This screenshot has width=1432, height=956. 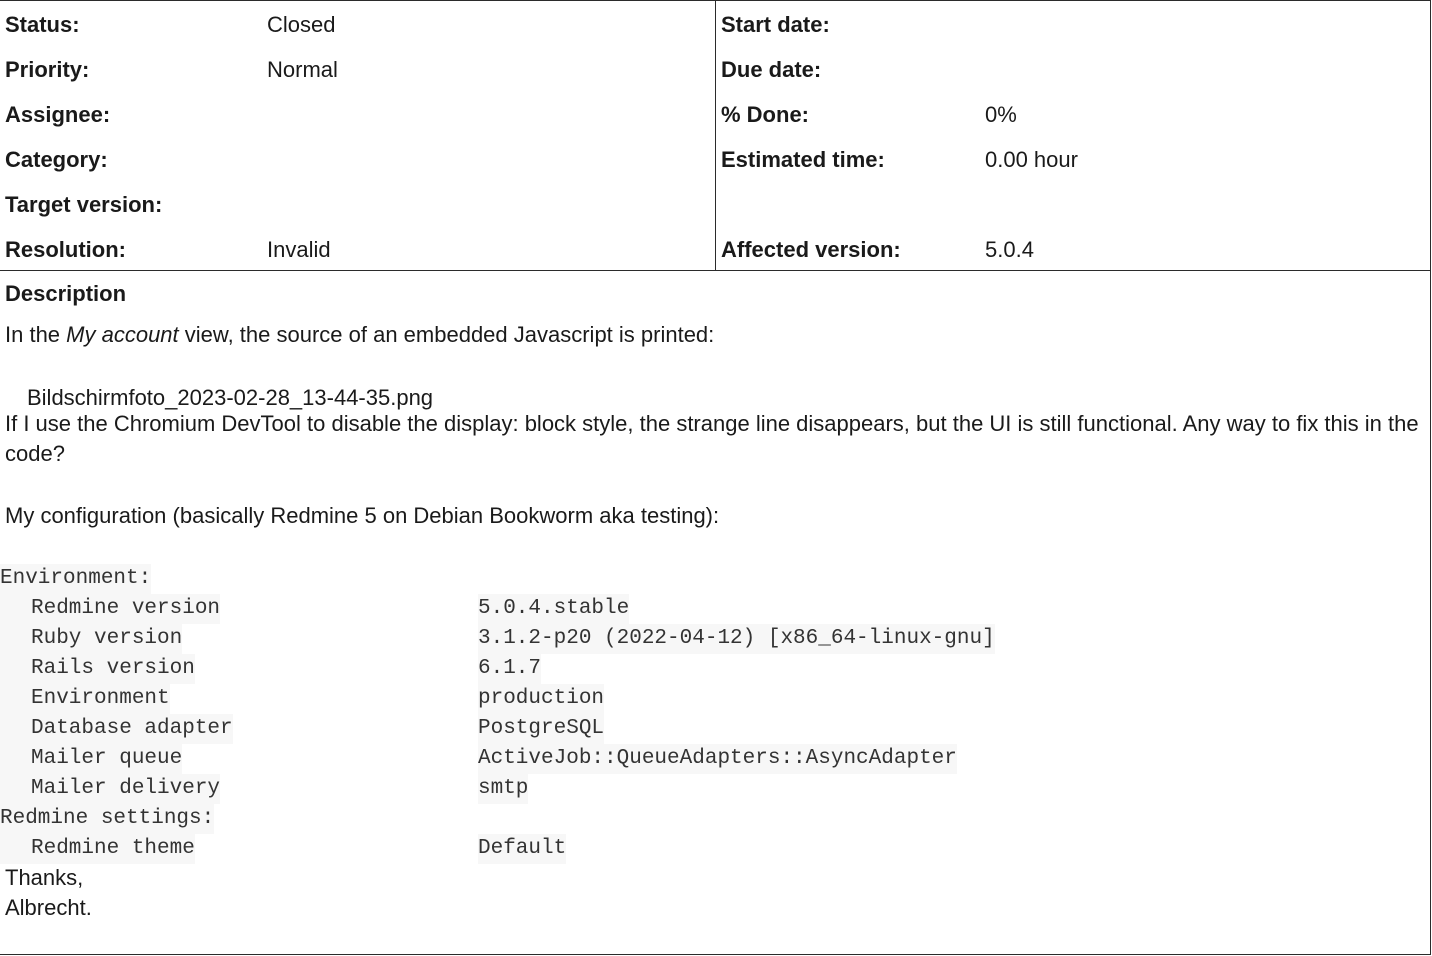 What do you see at coordinates (283, 849) in the screenshot?
I see `code-line: Redmine theme Default` at bounding box center [283, 849].